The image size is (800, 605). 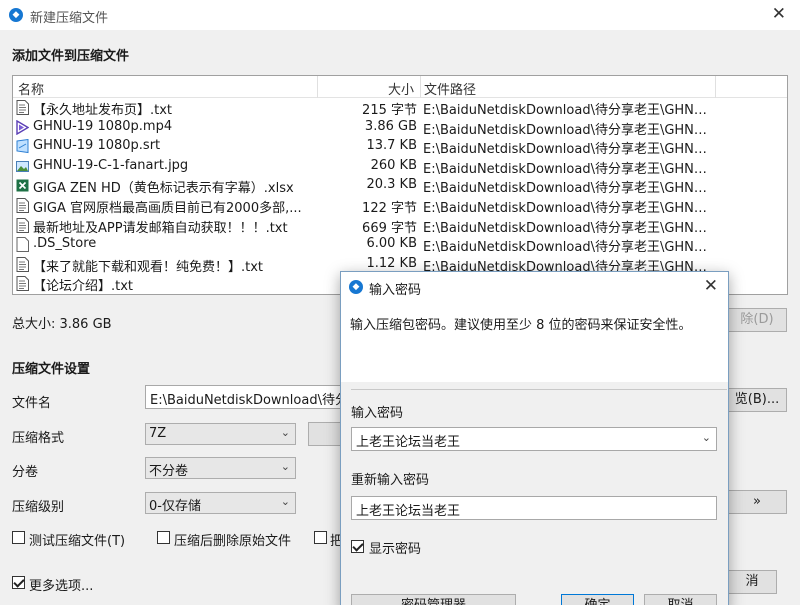 What do you see at coordinates (534, 508) in the screenshot?
I see `confirm-password-input: 上老王论坛当老王` at bounding box center [534, 508].